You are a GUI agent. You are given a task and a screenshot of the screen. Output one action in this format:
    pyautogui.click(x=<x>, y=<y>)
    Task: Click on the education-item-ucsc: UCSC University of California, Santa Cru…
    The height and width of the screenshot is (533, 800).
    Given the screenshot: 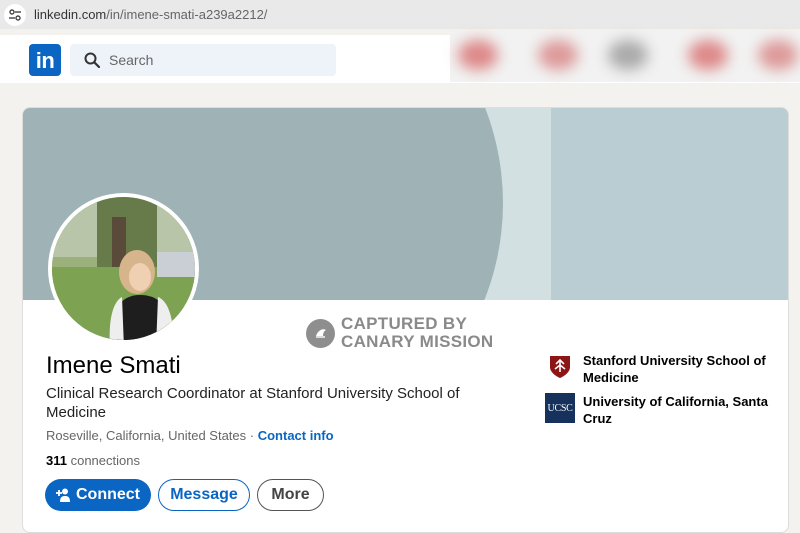 What is the action you would take?
    pyautogui.click(x=659, y=410)
    